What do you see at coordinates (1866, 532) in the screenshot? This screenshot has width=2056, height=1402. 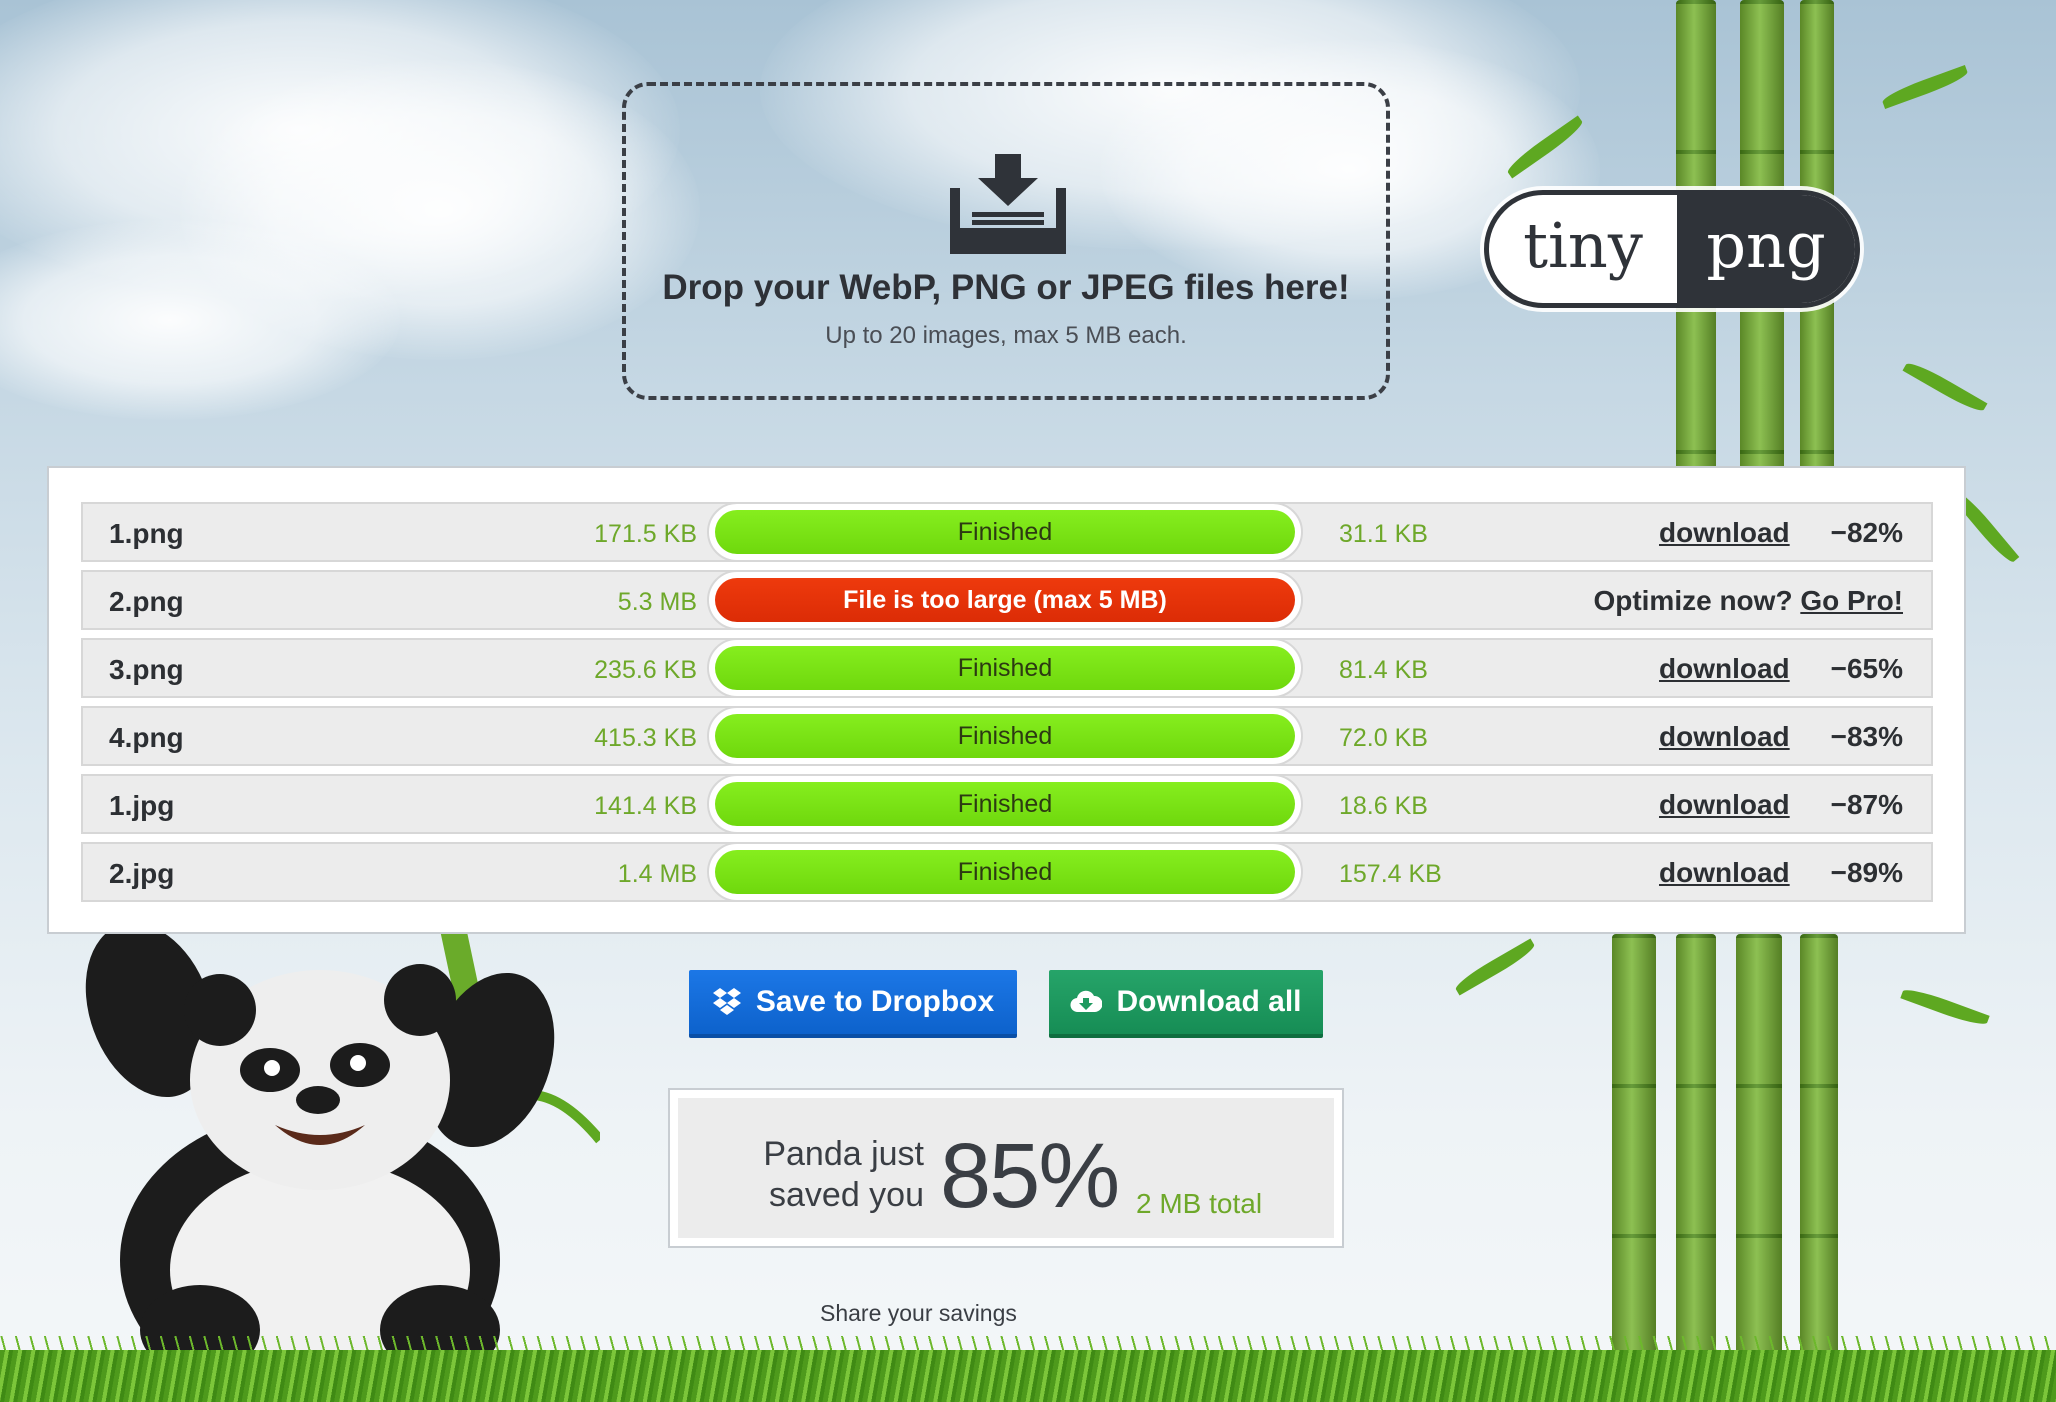 I see `savings-percent: −82%` at bounding box center [1866, 532].